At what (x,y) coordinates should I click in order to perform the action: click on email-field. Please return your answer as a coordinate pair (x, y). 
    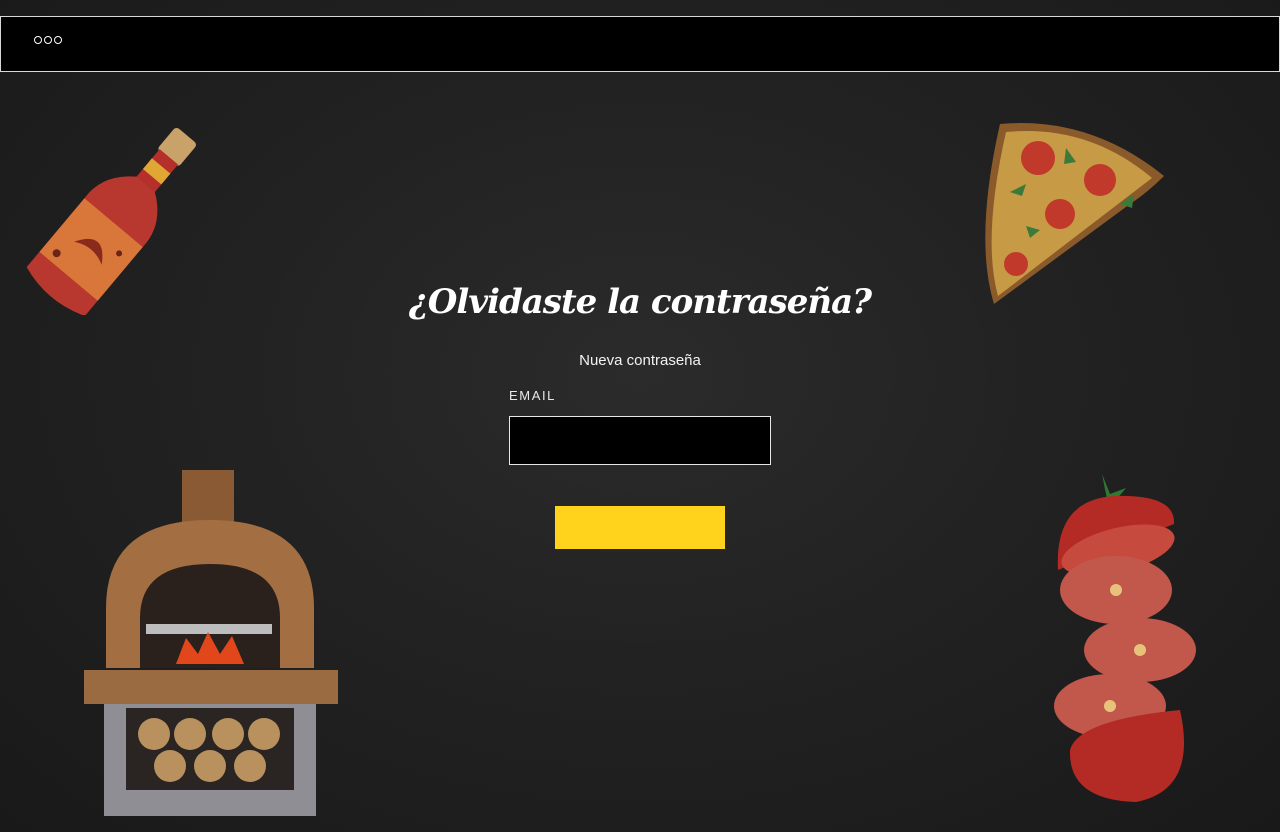
    Looking at the image, I should click on (640, 440).